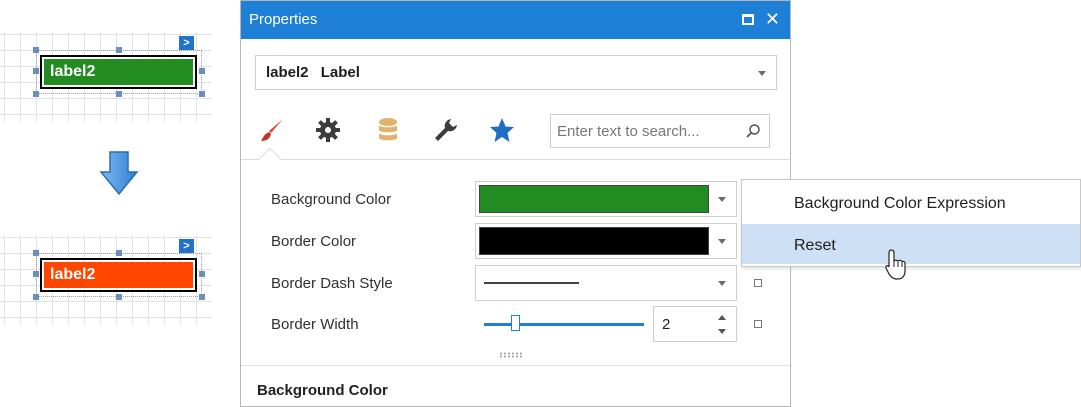 The image size is (1081, 407). I want to click on mouse-cursor-icon, so click(895, 264).